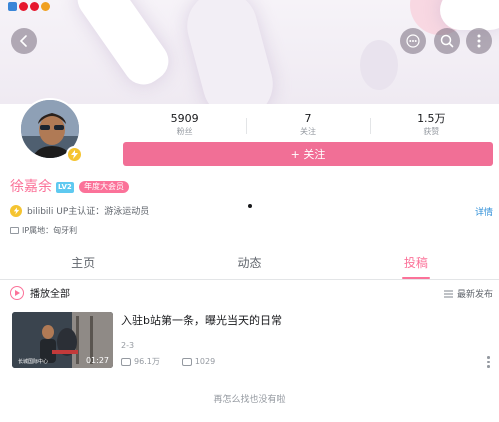 The height and width of the screenshot is (422, 499). What do you see at coordinates (184, 131) in the screenshot?
I see `stat-label: 粉丝` at bounding box center [184, 131].